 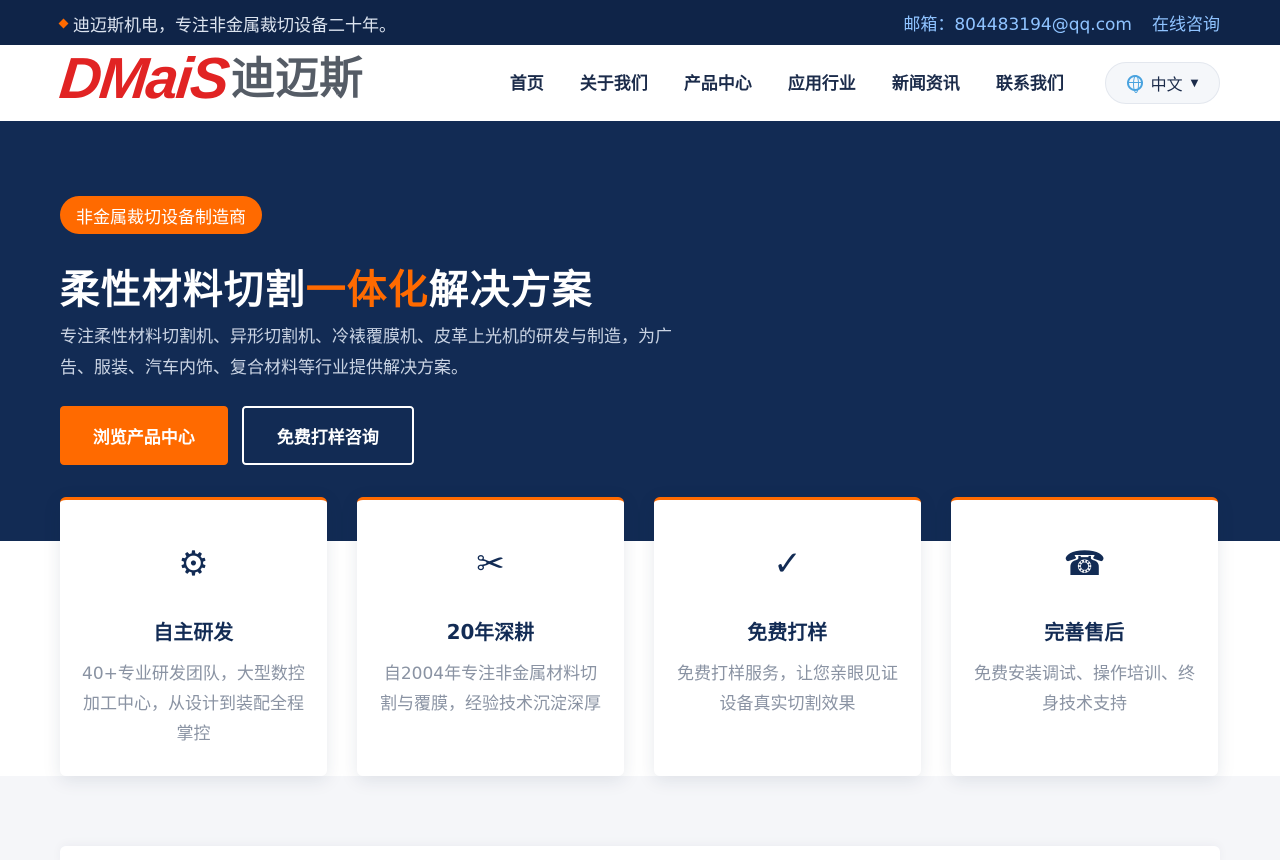 What do you see at coordinates (511, 290) in the screenshot?
I see `headline-part-2: 解决方案` at bounding box center [511, 290].